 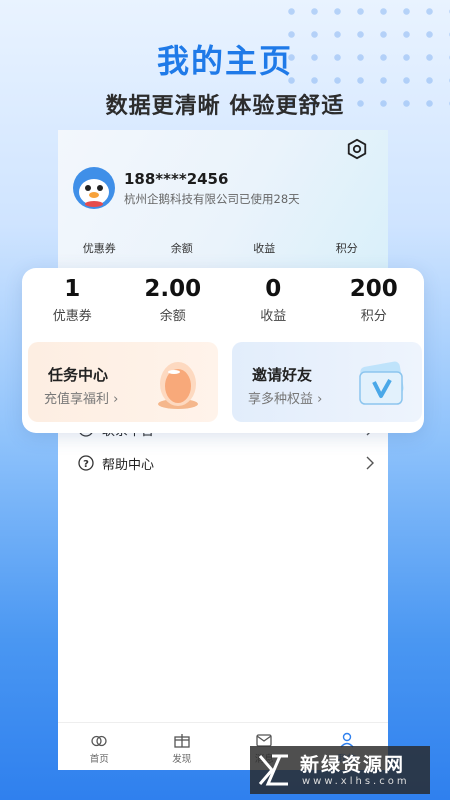 What do you see at coordinates (224, 61) in the screenshot?
I see `hero-title: 我的主页` at bounding box center [224, 61].